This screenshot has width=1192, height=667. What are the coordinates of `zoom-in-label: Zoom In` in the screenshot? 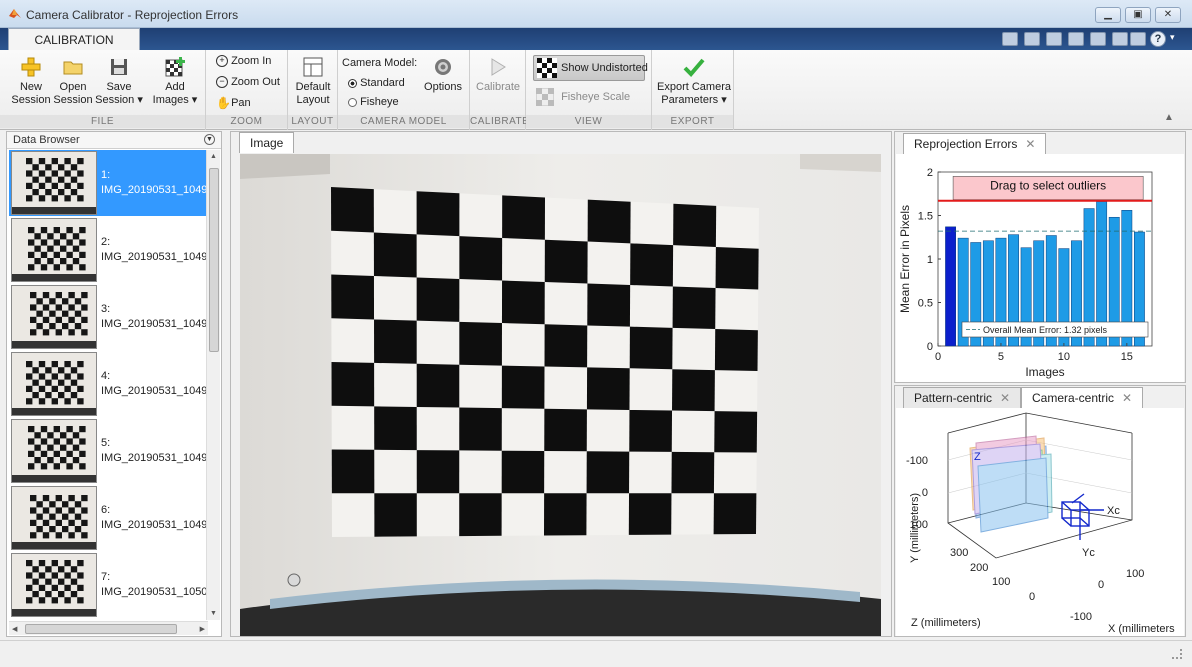 It's located at (251, 61).